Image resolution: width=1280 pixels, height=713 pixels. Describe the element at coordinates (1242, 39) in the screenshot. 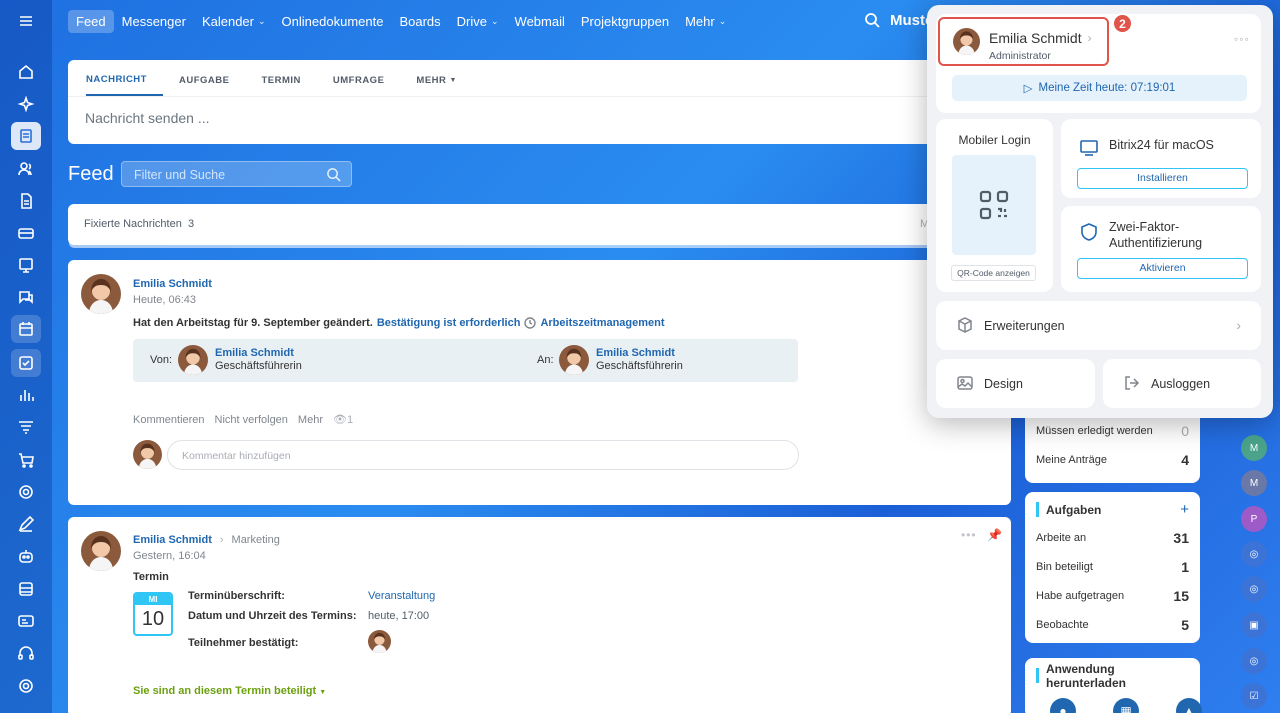

I see `more-icon: ◦◦◦` at that location.